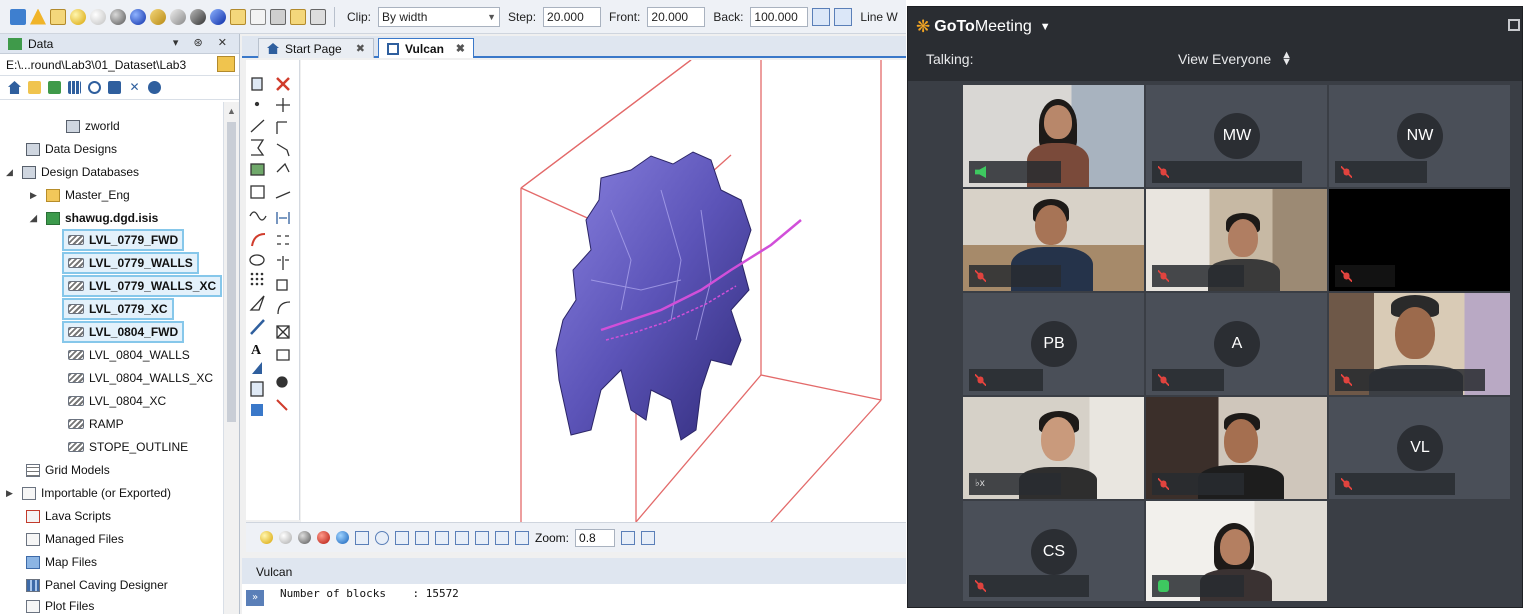 Image resolution: width=1523 pixels, height=614 pixels. What do you see at coordinates (382, 537) in the screenshot?
I see `rotate-icon` at bounding box center [382, 537].